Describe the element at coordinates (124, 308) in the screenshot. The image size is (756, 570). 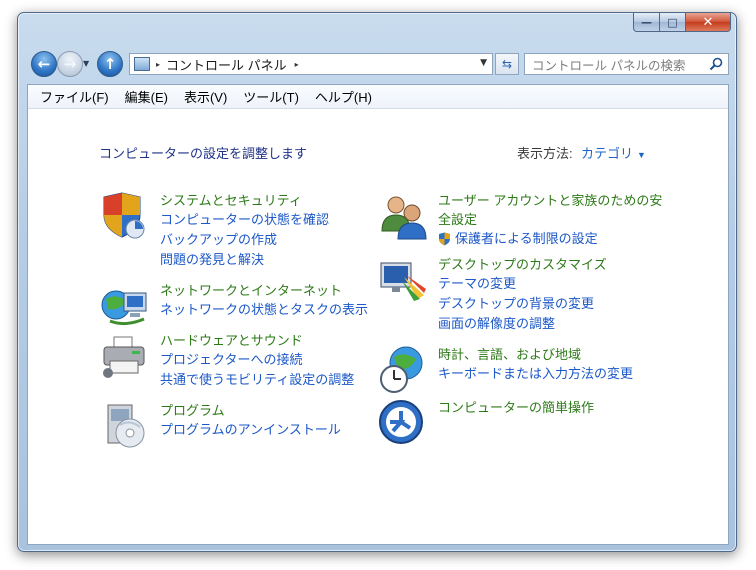
I see `network-globe-icon` at that location.